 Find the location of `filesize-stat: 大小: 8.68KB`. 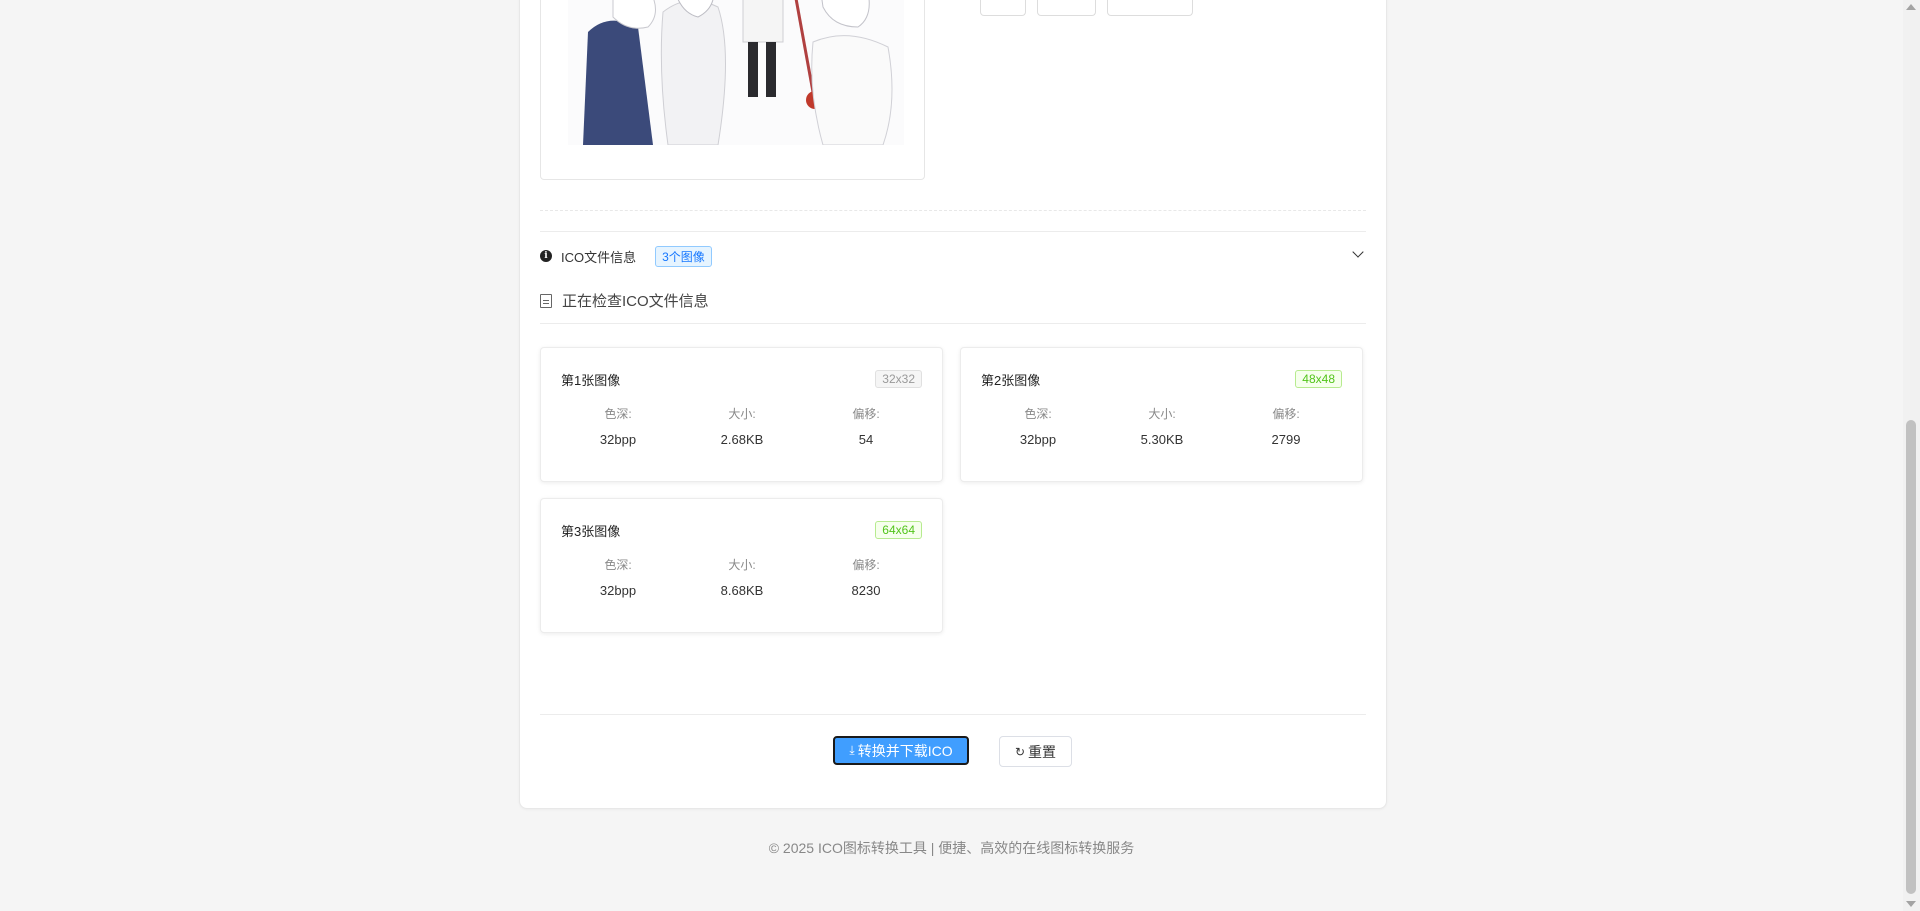

filesize-stat: 大小: 8.68KB is located at coordinates (742, 577).